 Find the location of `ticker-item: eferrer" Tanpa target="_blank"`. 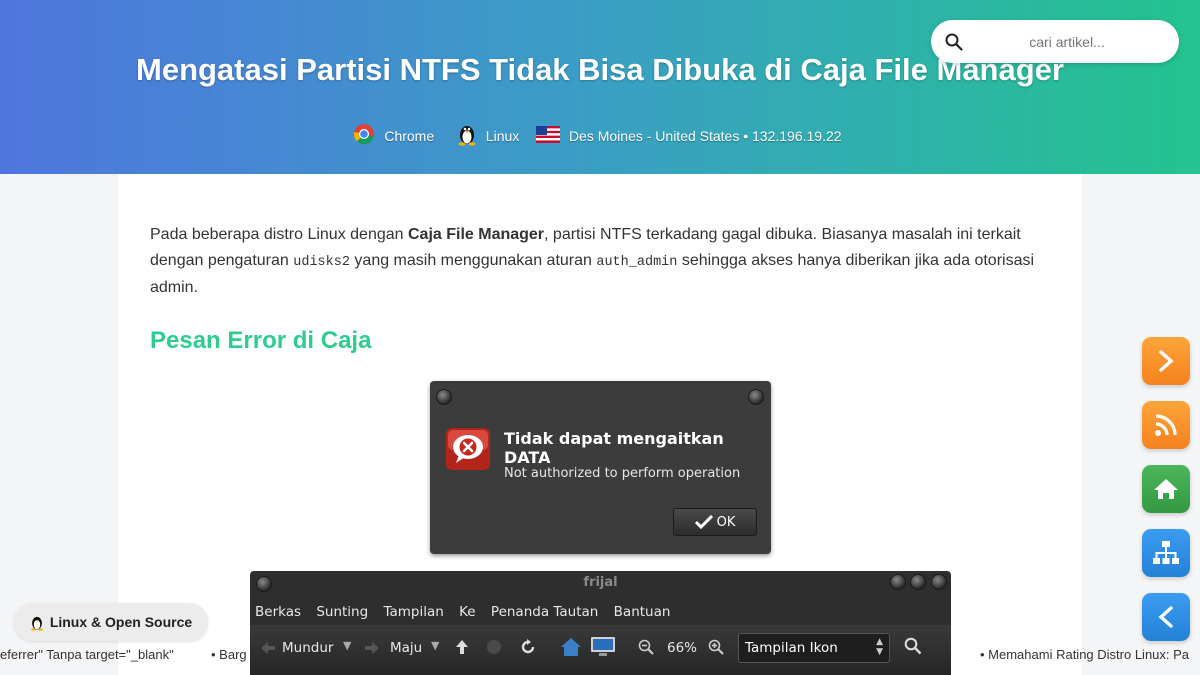

ticker-item: eferrer" Tanpa target="_blank" is located at coordinates (87, 654).